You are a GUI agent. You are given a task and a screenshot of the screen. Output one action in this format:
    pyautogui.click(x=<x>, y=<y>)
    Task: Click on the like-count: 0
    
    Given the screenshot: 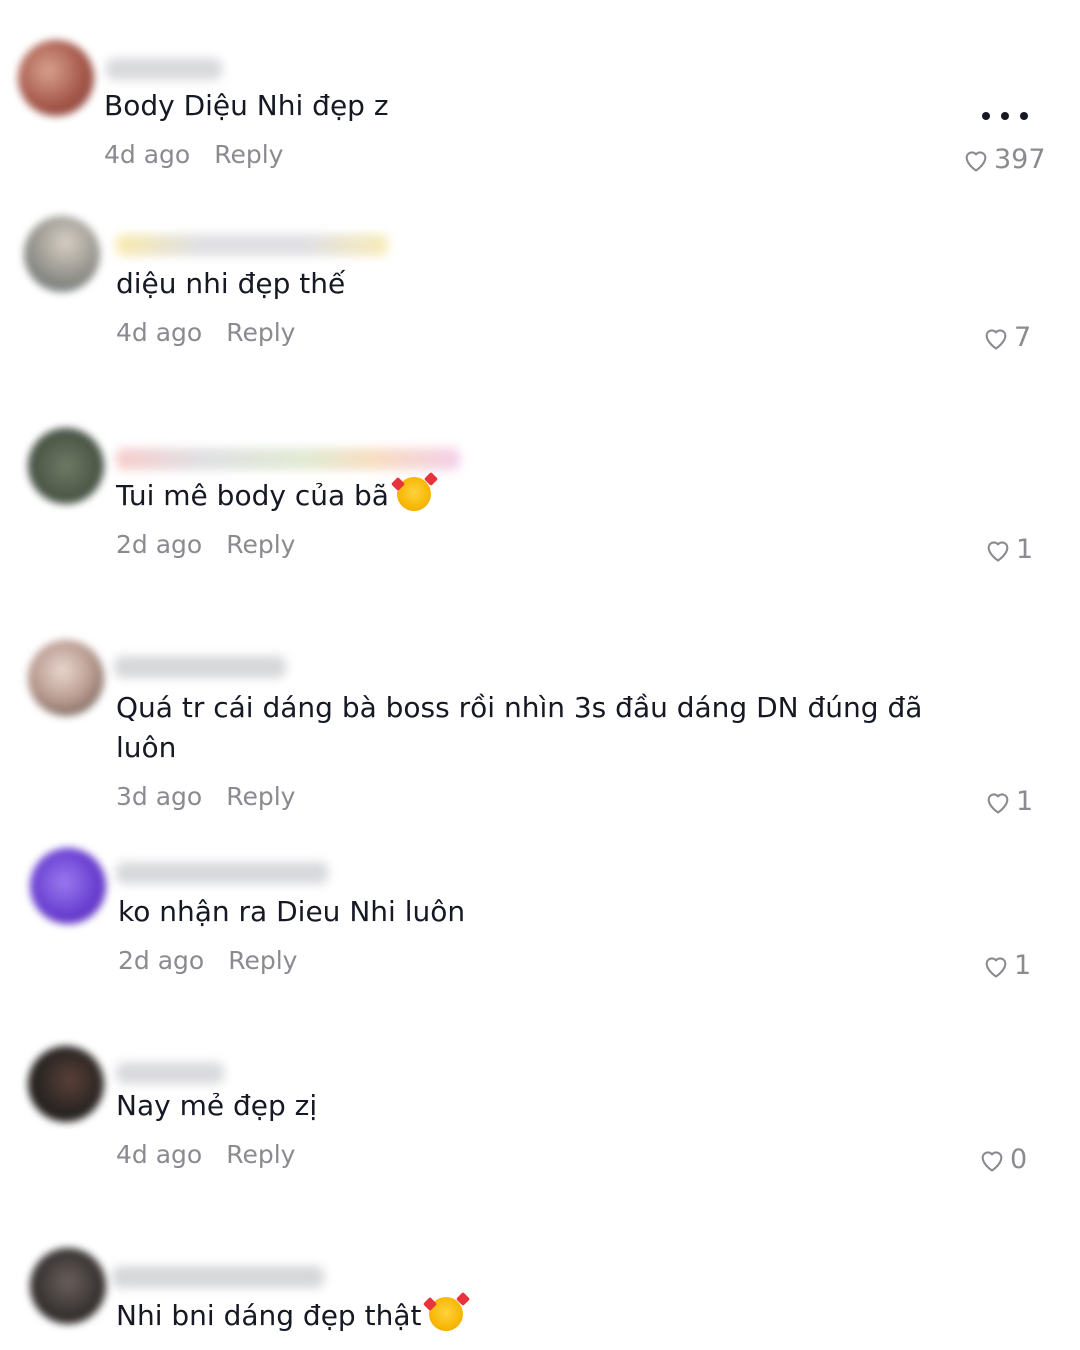 What is the action you would take?
    pyautogui.click(x=1019, y=1159)
    